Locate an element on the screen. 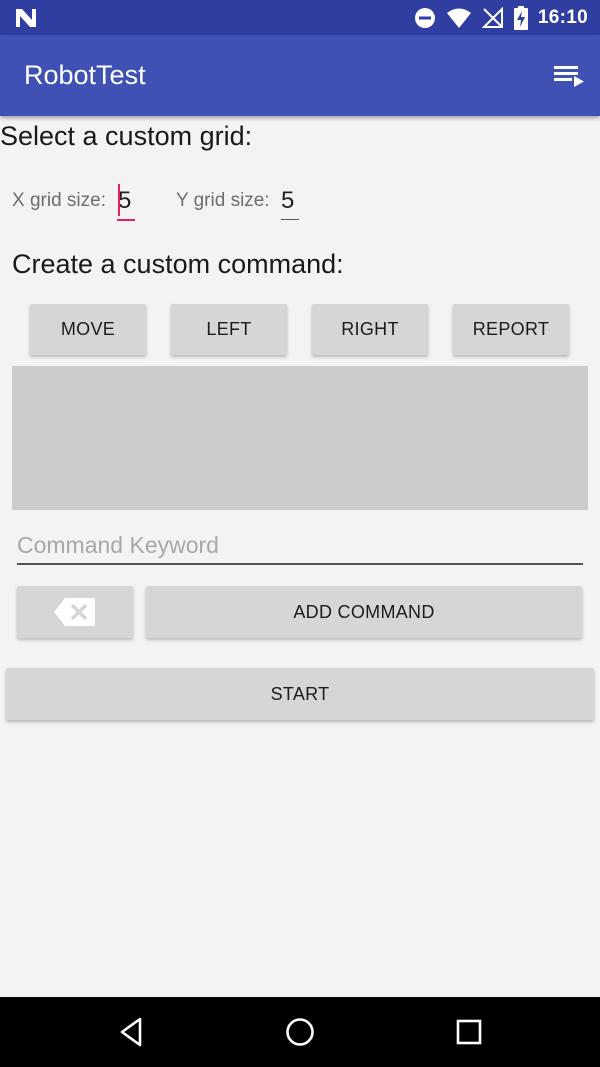 This screenshot has width=600, height=1067. status-time: 16:10 is located at coordinates (562, 17).